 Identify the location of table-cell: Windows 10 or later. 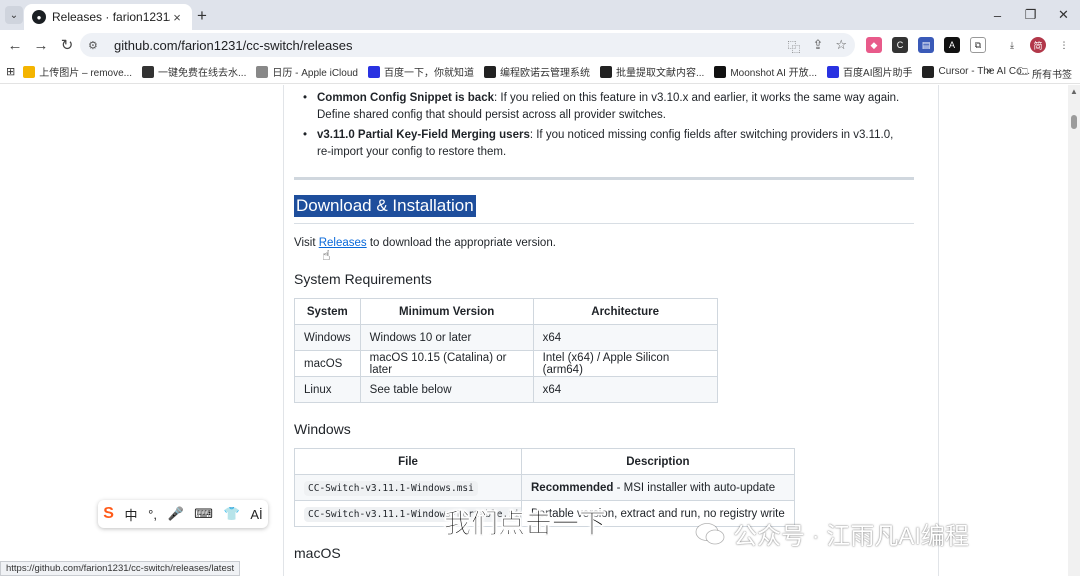
(446, 337).